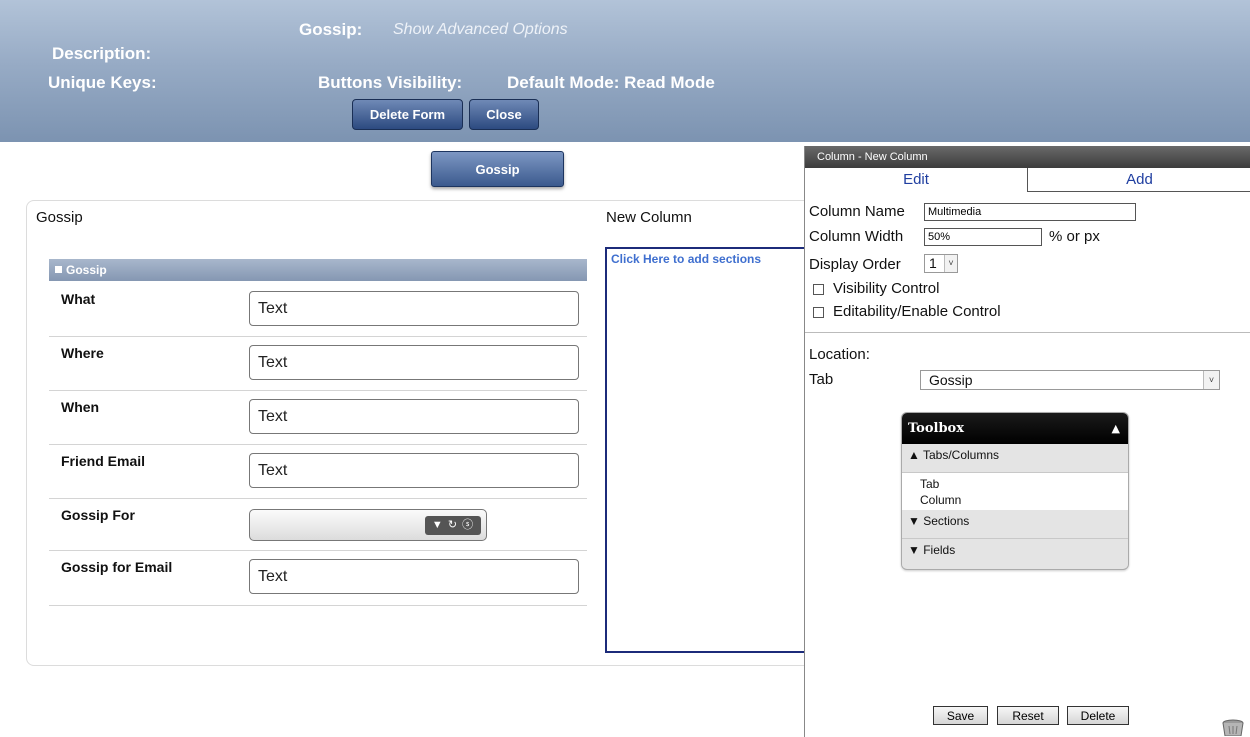  What do you see at coordinates (821, 379) in the screenshot?
I see `tab-select-label: Tab` at bounding box center [821, 379].